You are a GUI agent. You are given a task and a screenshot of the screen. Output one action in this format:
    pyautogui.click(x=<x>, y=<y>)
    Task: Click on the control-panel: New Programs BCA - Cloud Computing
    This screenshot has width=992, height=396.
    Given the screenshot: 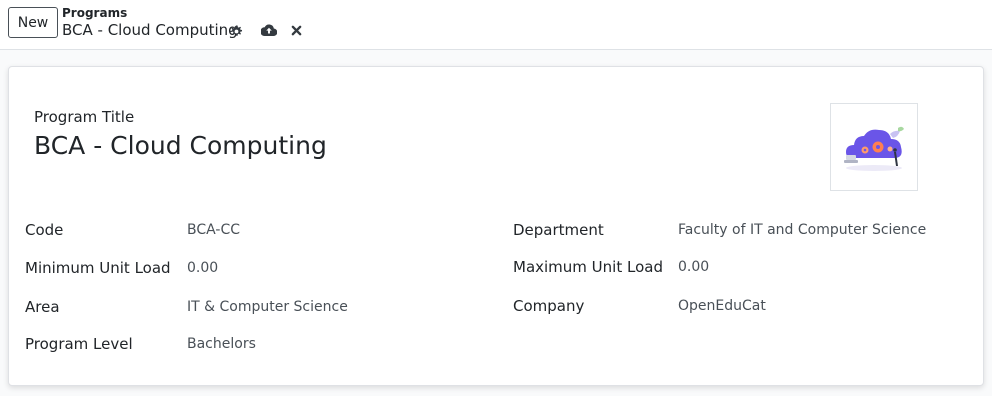 What is the action you would take?
    pyautogui.click(x=496, y=25)
    